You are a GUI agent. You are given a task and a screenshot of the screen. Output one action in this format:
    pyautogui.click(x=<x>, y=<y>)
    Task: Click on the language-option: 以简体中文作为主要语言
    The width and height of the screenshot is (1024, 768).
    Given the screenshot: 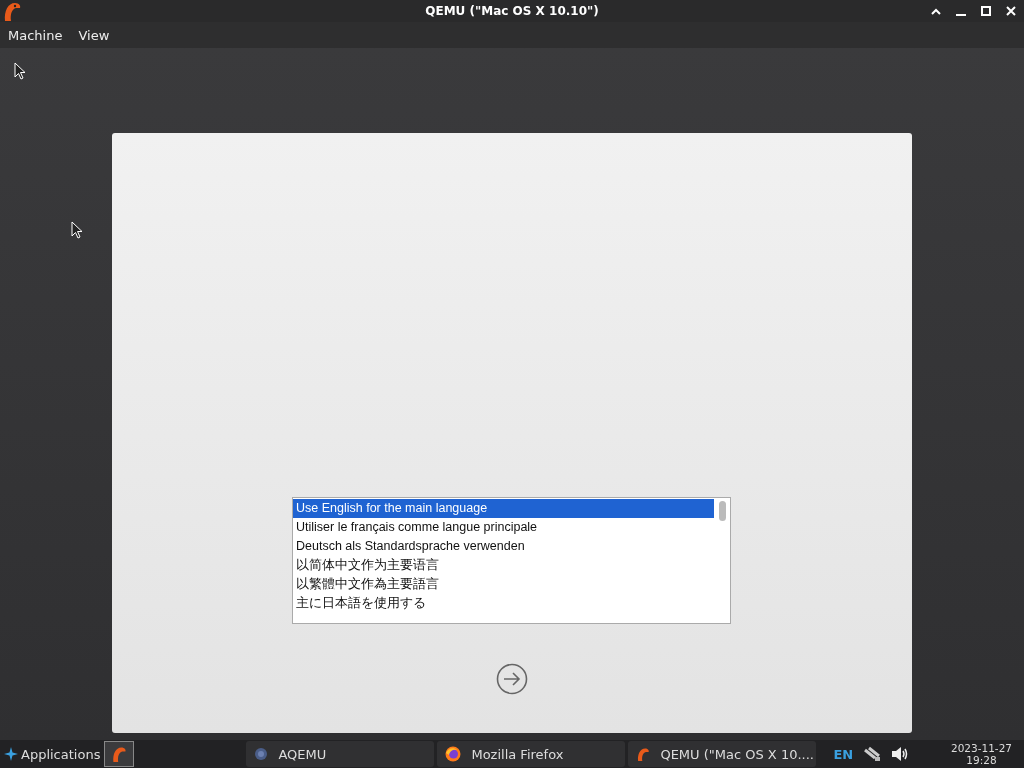 What is the action you would take?
    pyautogui.click(x=503, y=565)
    